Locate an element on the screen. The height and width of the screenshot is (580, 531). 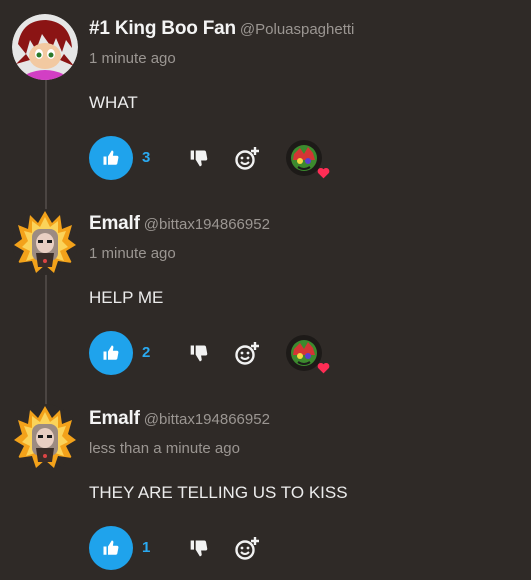
comment-actions: 3 is located at coordinates (239, 158).